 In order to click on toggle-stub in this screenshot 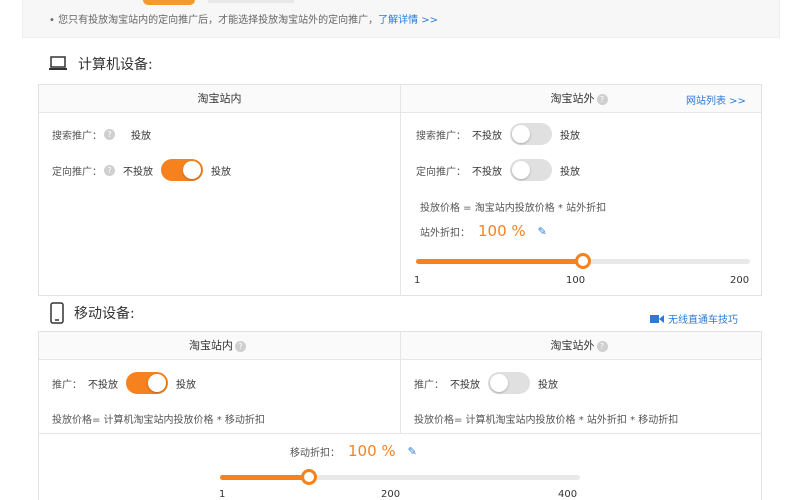, I will do `click(169, 2)`.